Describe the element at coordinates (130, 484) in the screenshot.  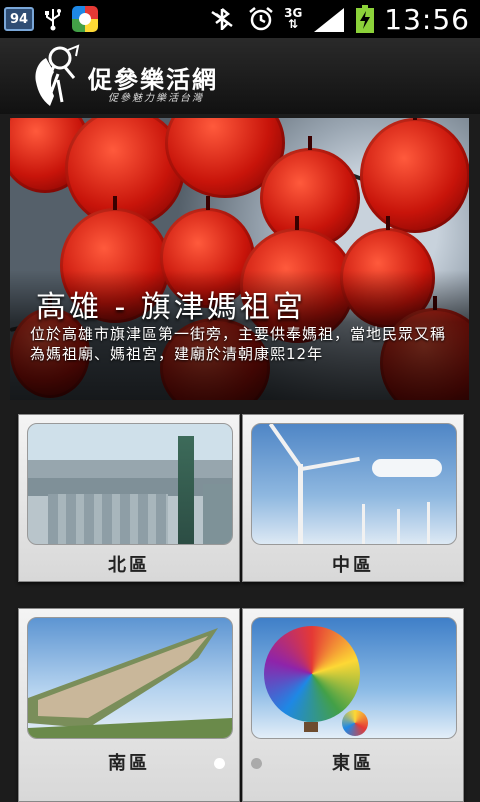
I see `north-region-thumbnail` at that location.